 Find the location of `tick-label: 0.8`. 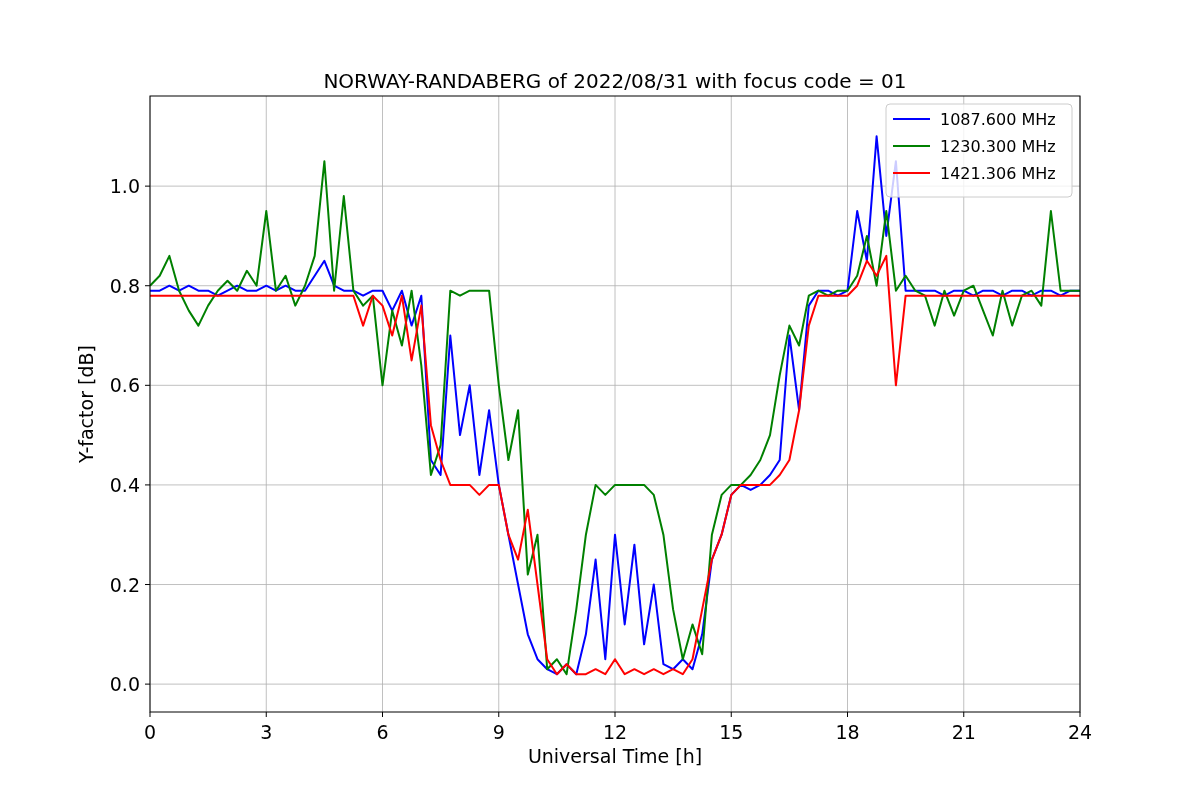

tick-label: 0.8 is located at coordinates (124, 285).